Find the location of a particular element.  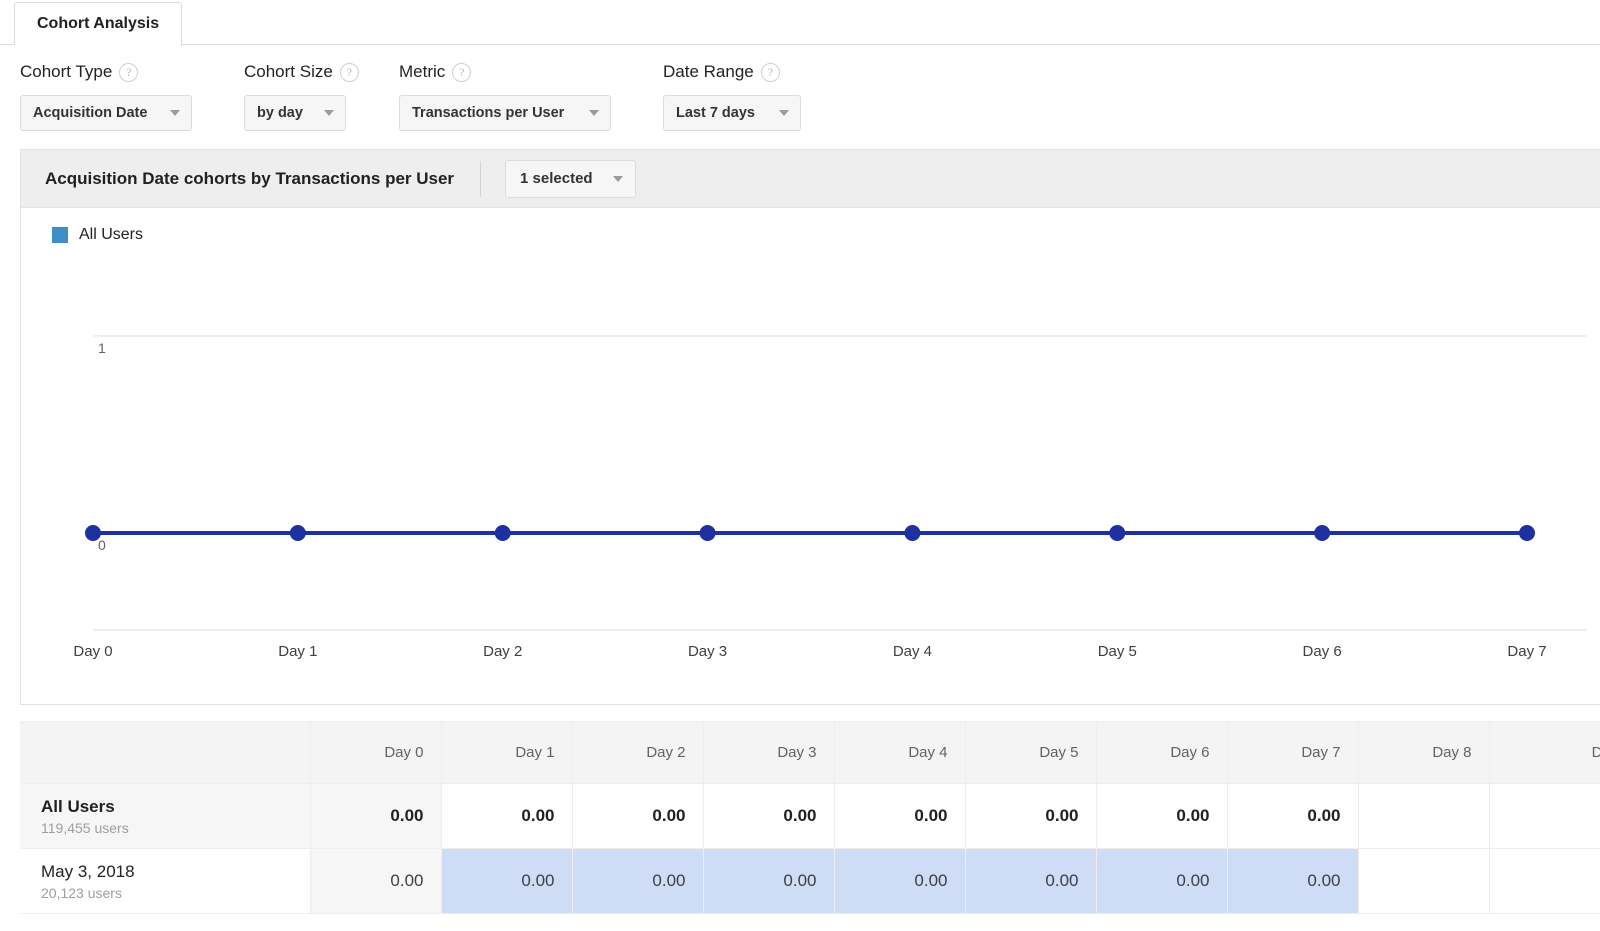

control-dropdown: by day is located at coordinates (295, 113).